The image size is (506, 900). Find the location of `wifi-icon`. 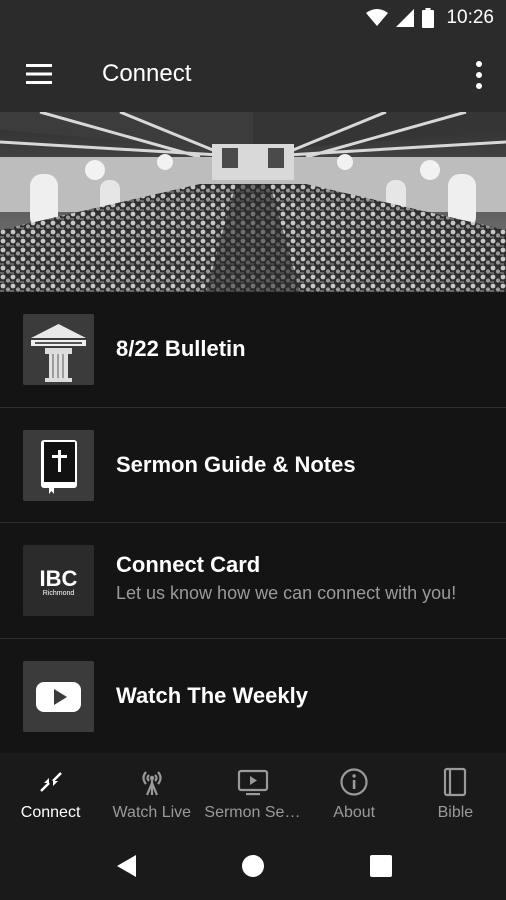

wifi-icon is located at coordinates (377, 17).